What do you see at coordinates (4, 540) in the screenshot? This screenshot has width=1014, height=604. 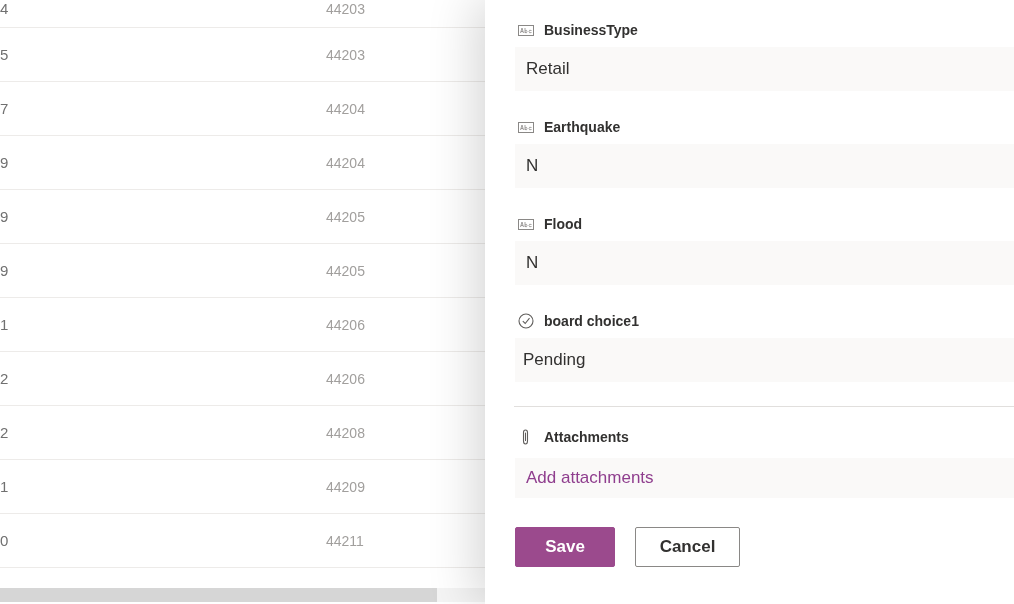 I see `table-cell: 0` at bounding box center [4, 540].